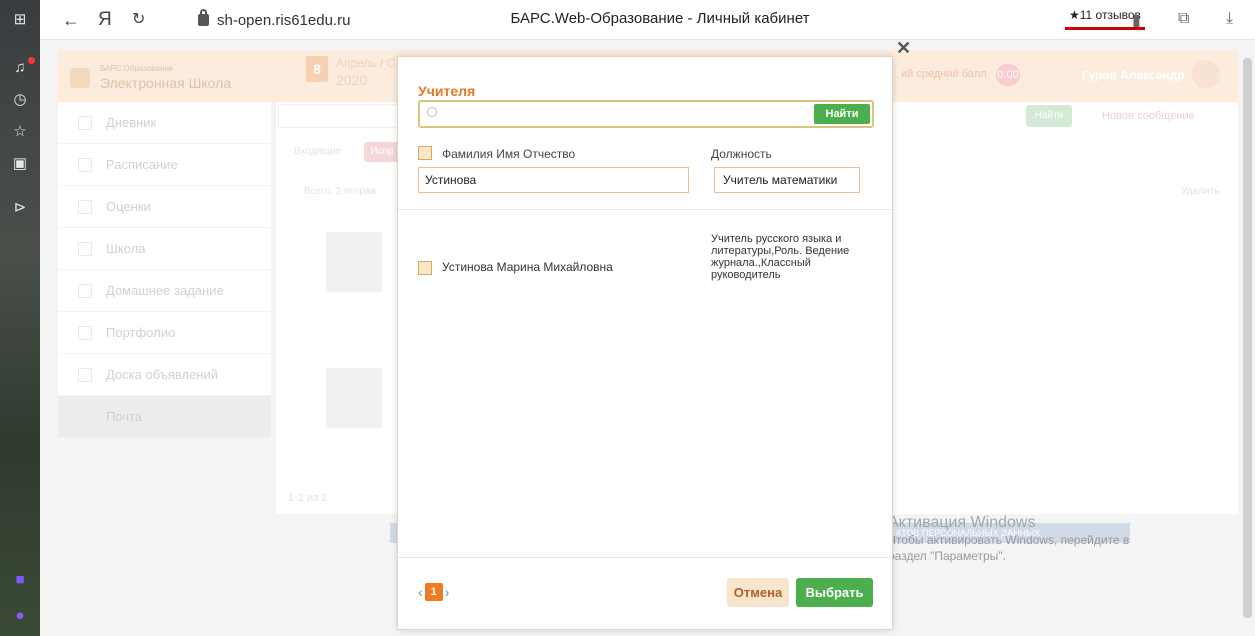  Describe the element at coordinates (20, 100) in the screenshot. I see `history-icon: ◷` at that location.